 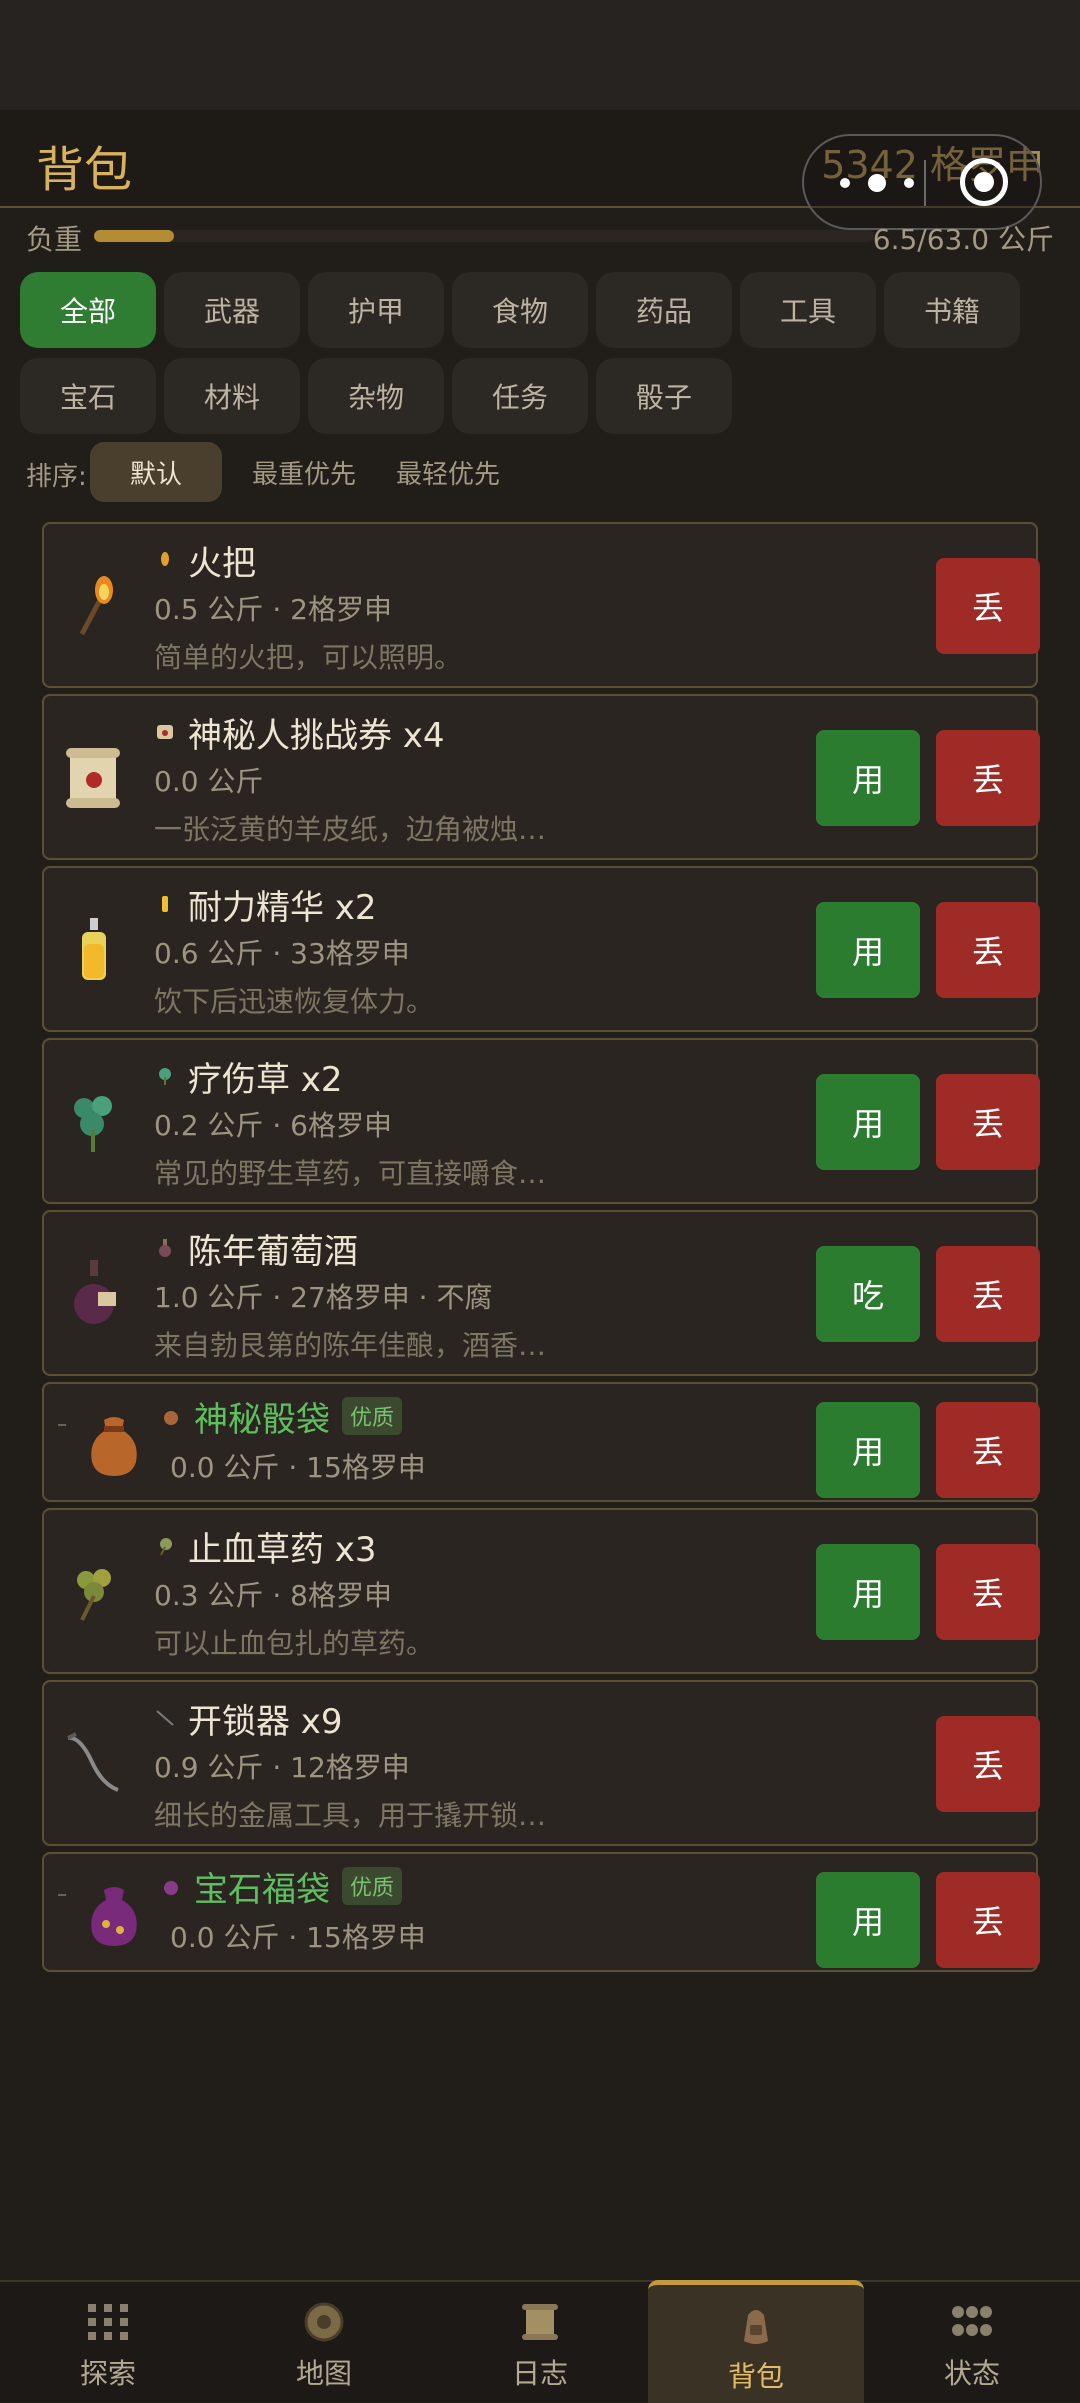 I want to click on tab-weapons: 武器, so click(x=232, y=310).